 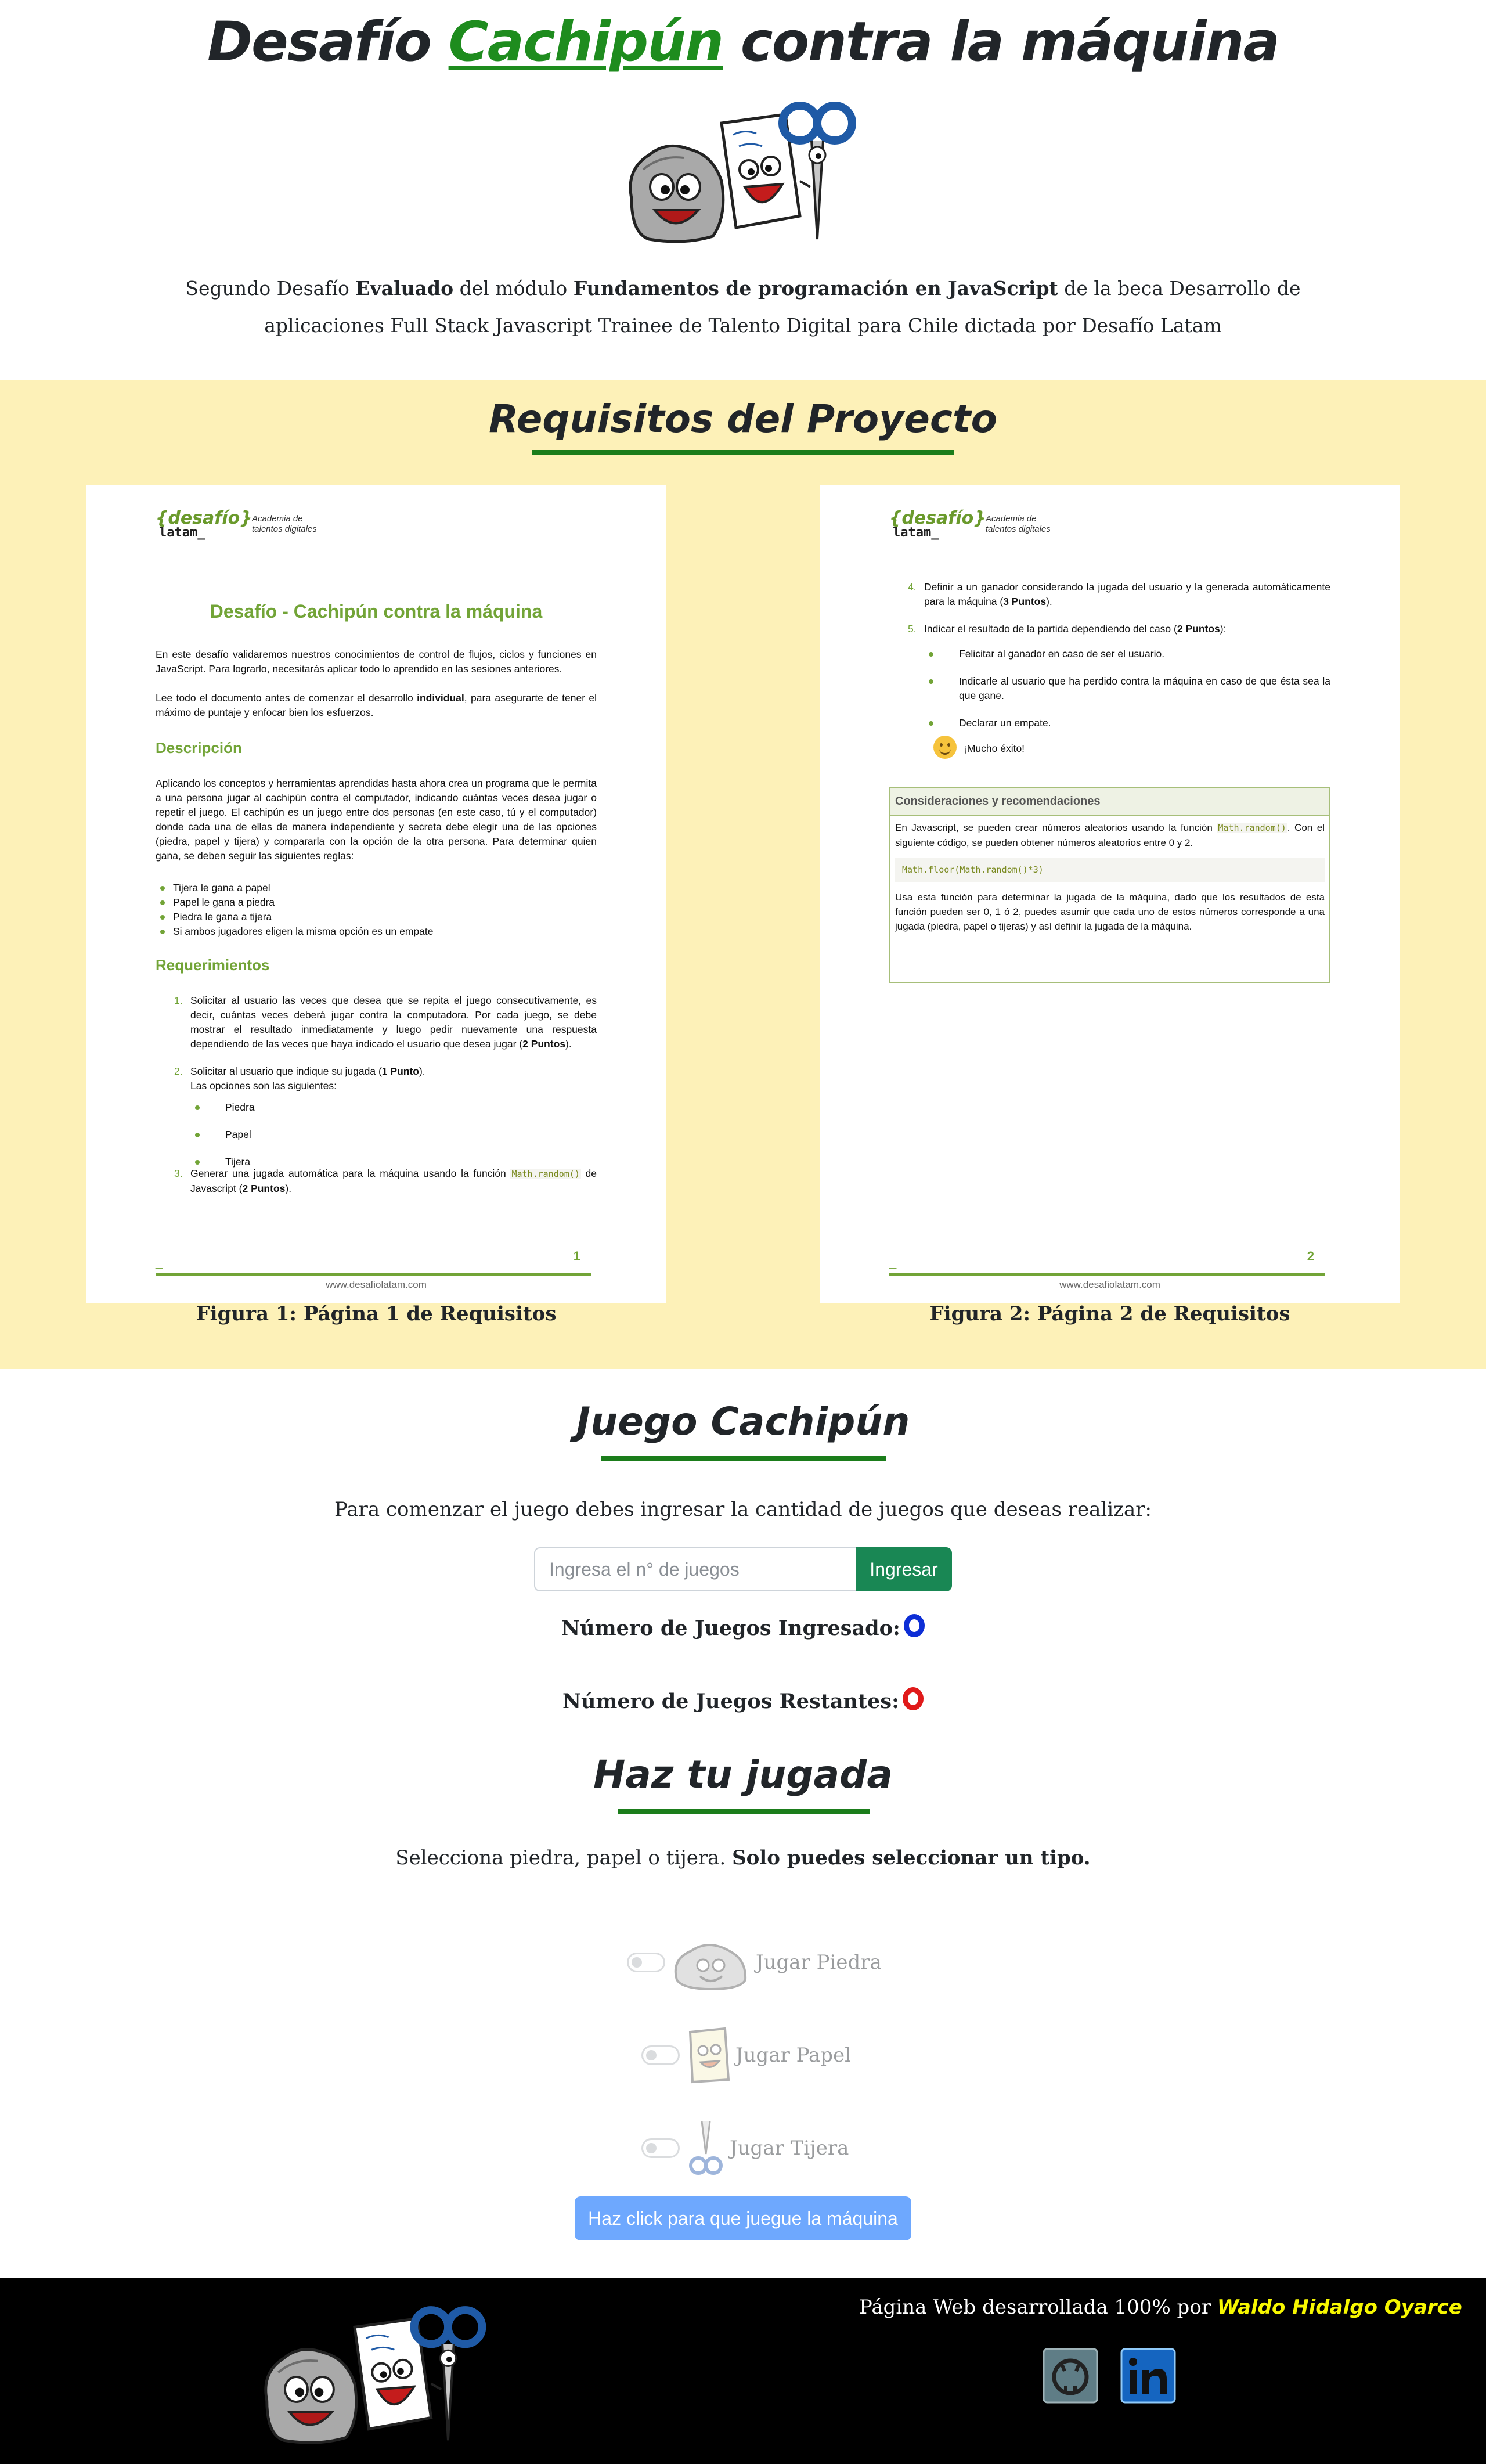 What do you see at coordinates (440, 698) in the screenshot?
I see `para-bold: individual` at bounding box center [440, 698].